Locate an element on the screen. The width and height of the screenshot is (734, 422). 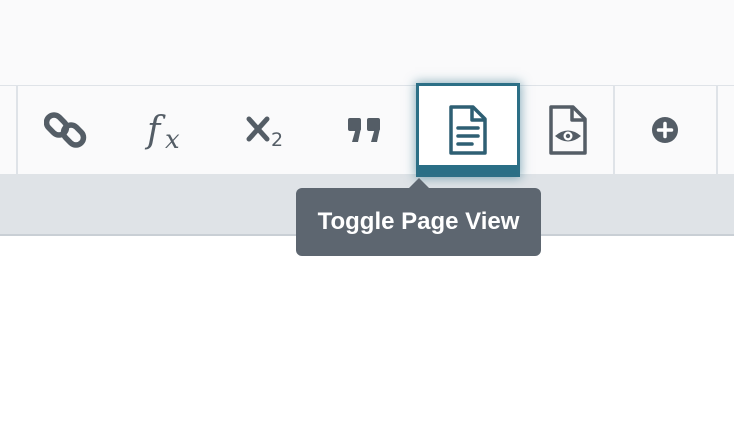
insert-button is located at coordinates (665, 130).